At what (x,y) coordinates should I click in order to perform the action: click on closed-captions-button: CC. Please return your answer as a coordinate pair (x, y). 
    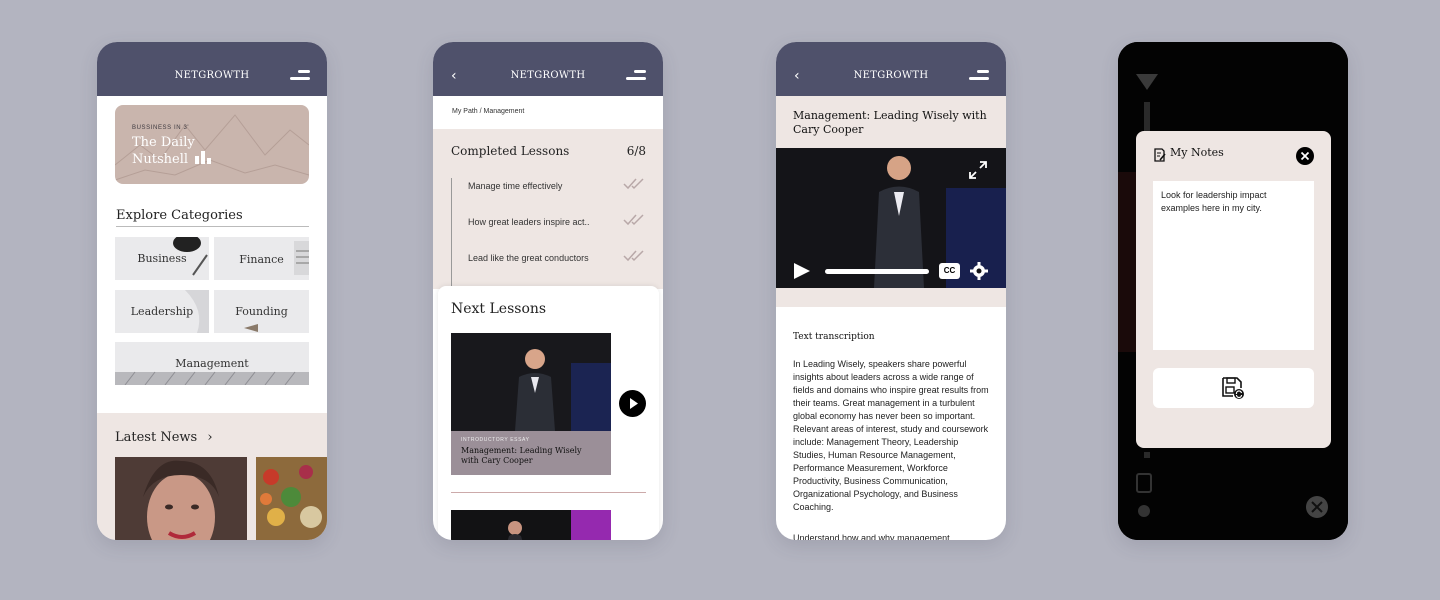
    Looking at the image, I should click on (949, 271).